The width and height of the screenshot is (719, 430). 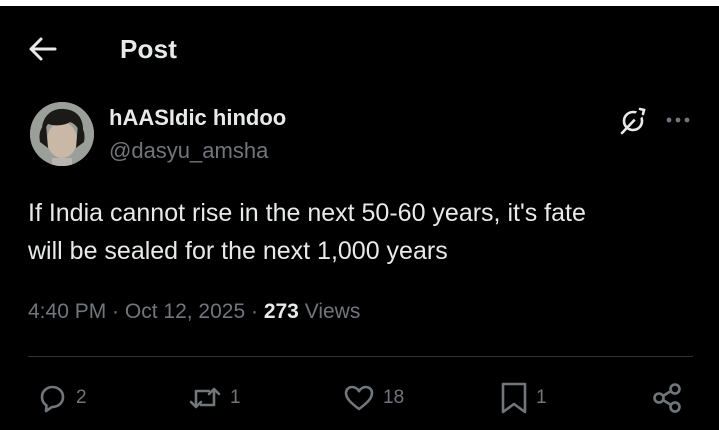 I want to click on repost-count: 1, so click(x=235, y=397).